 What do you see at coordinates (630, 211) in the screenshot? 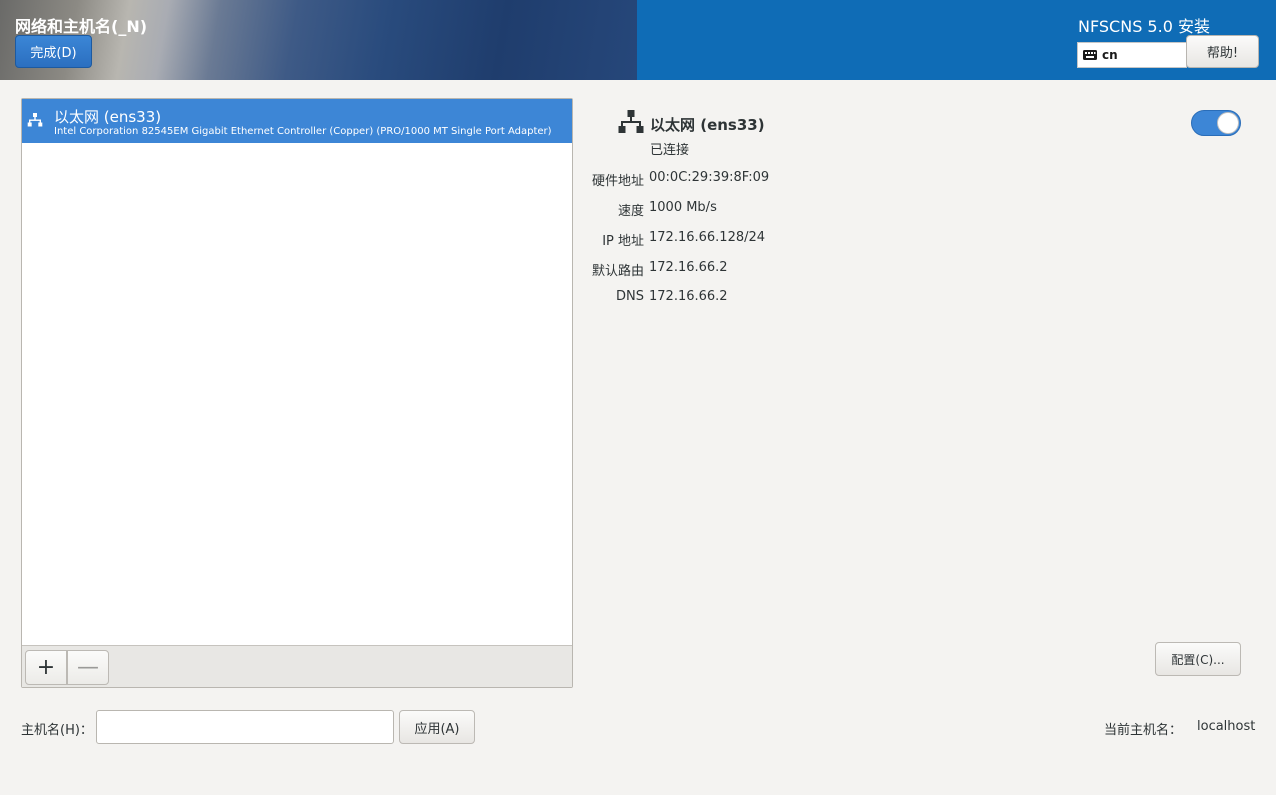
I see `speed-label: 速度` at bounding box center [630, 211].